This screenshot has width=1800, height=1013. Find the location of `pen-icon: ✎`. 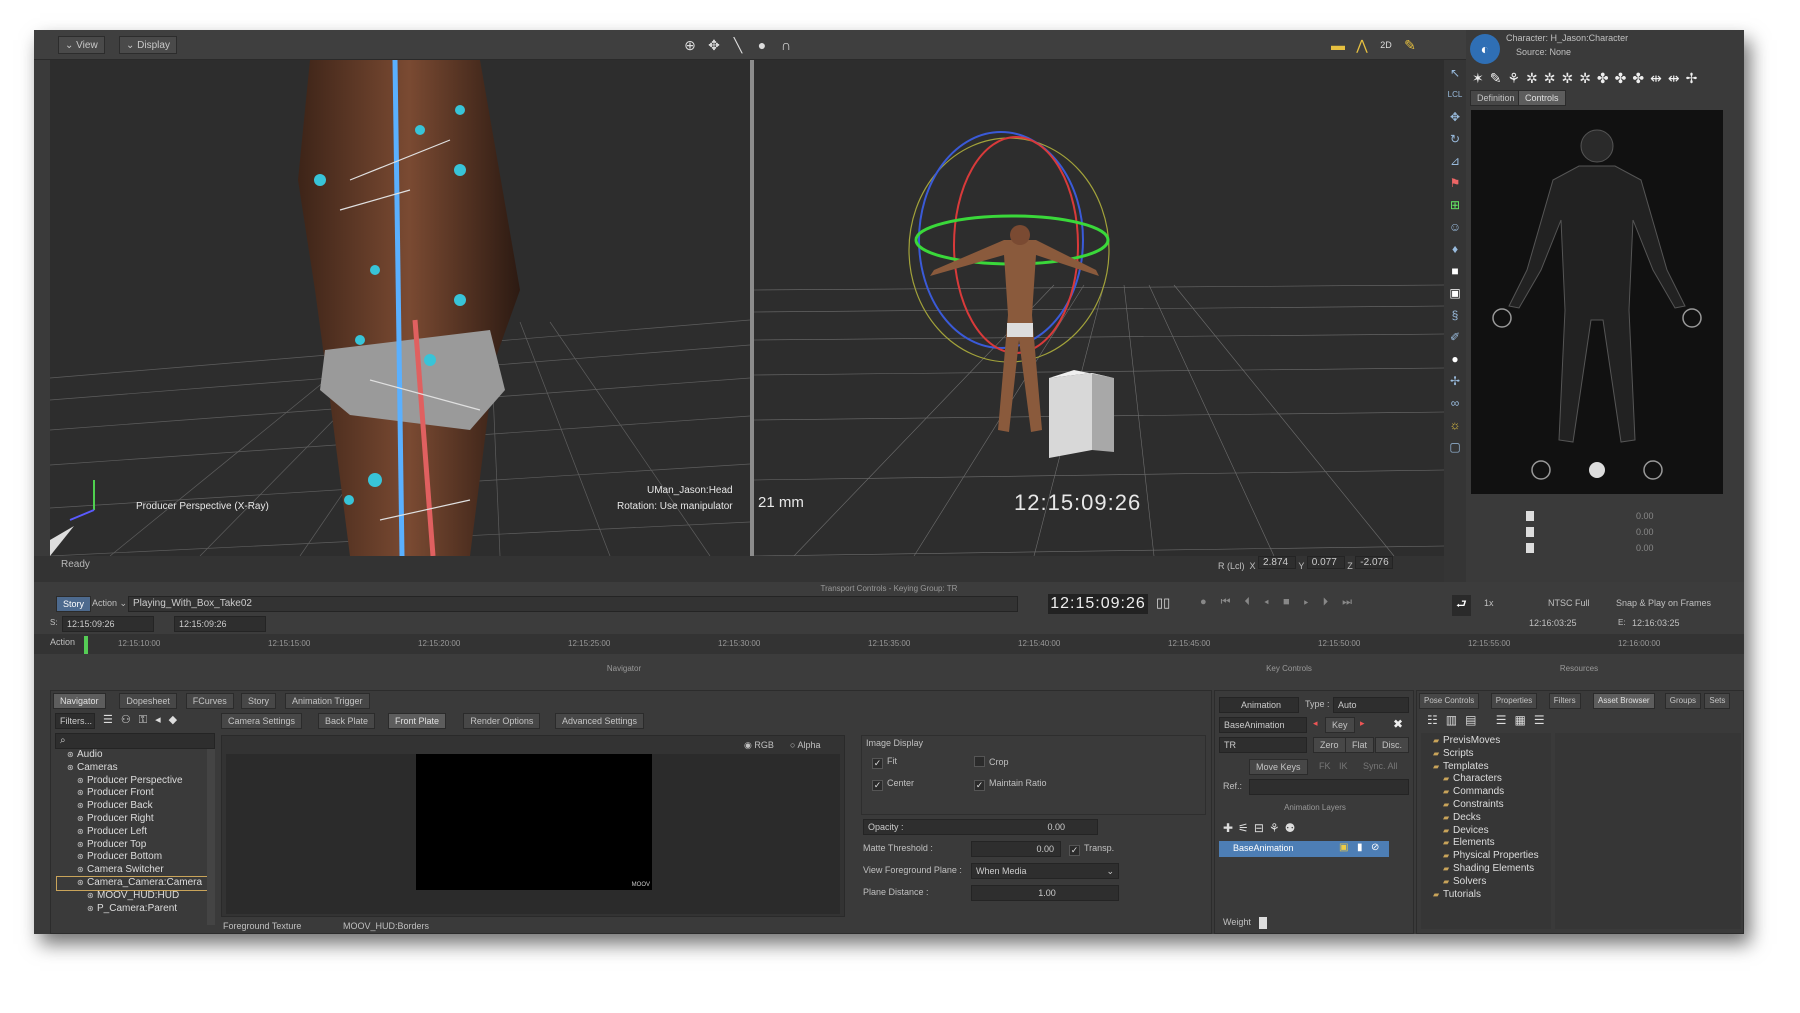

pen-icon: ✎ is located at coordinates (1410, 45).